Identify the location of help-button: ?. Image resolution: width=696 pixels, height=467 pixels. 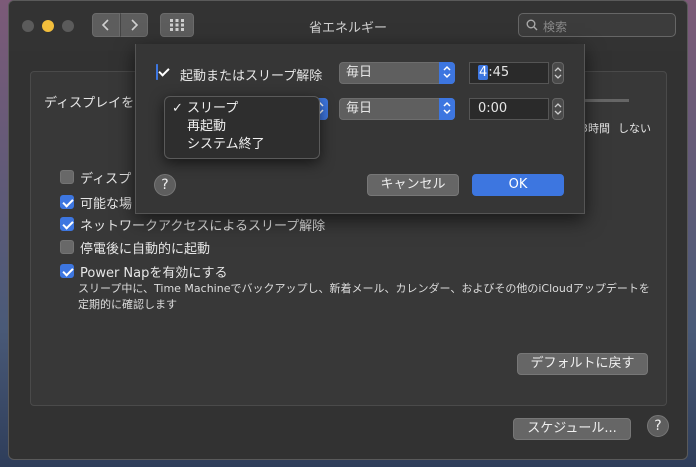
(658, 426).